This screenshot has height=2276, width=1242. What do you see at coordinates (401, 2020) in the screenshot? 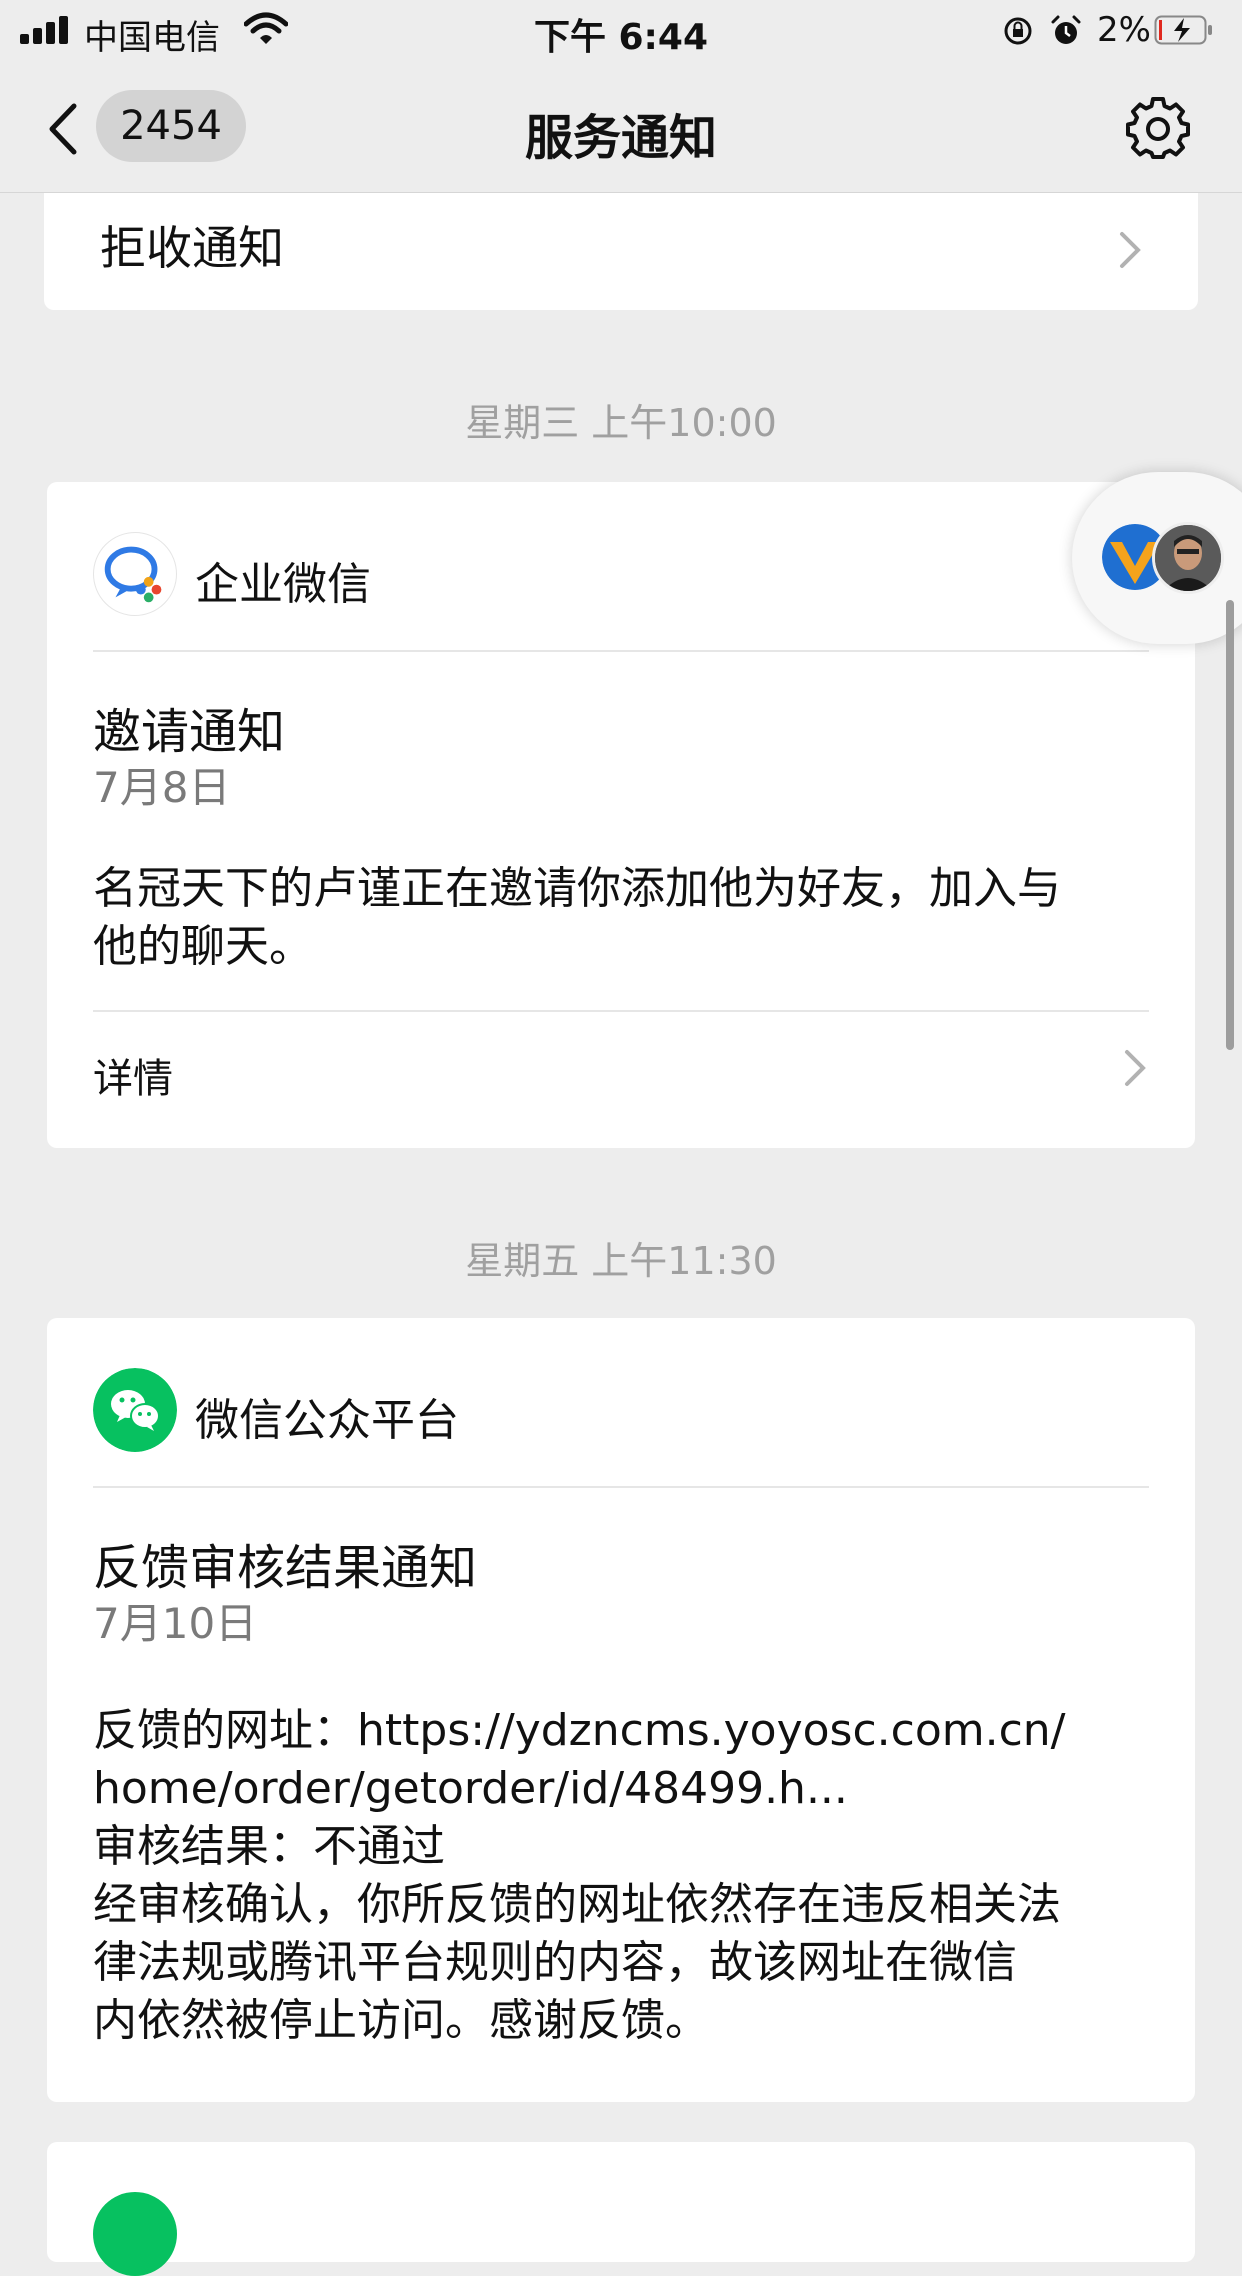
I see `body-line: 内依然被停止访问。感谢反馈。` at bounding box center [401, 2020].